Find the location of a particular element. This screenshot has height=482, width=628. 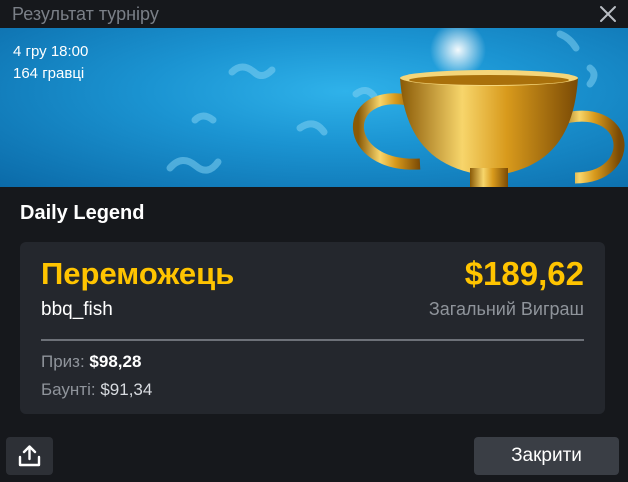

dialog-titlebar: Результат турніру is located at coordinates (314, 14).